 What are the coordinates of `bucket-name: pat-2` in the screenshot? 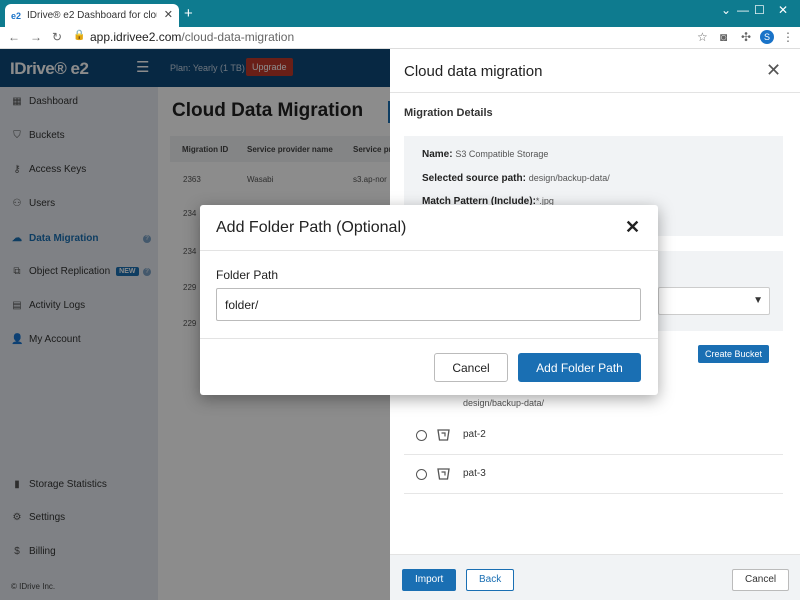 It's located at (474, 434).